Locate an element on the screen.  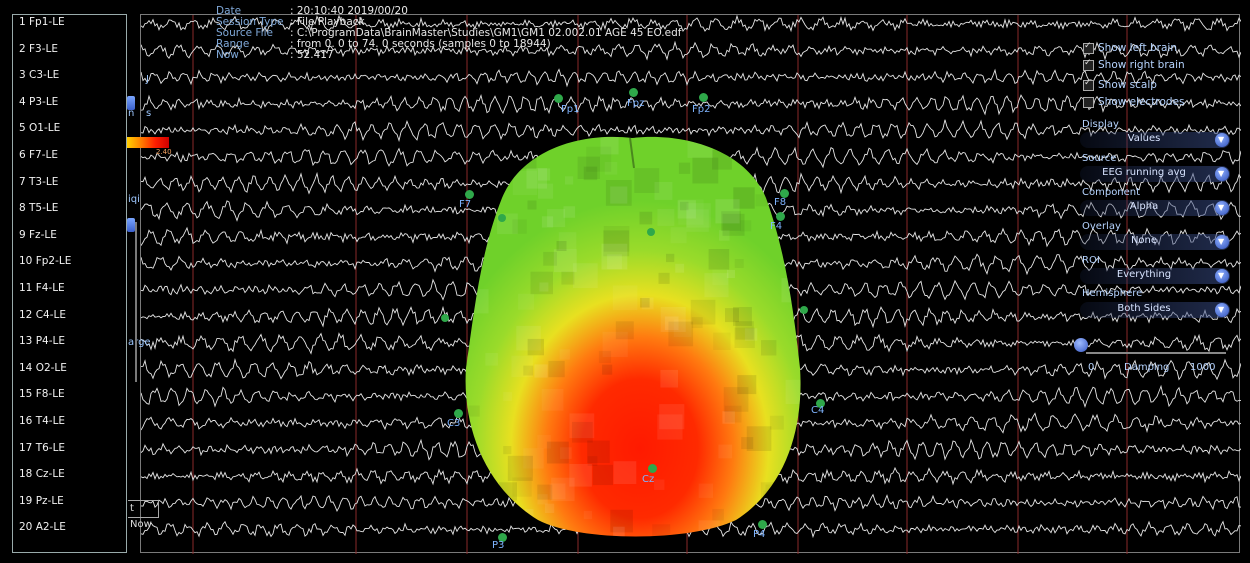
damping-slider-thumb is located at coordinates (1081, 345).